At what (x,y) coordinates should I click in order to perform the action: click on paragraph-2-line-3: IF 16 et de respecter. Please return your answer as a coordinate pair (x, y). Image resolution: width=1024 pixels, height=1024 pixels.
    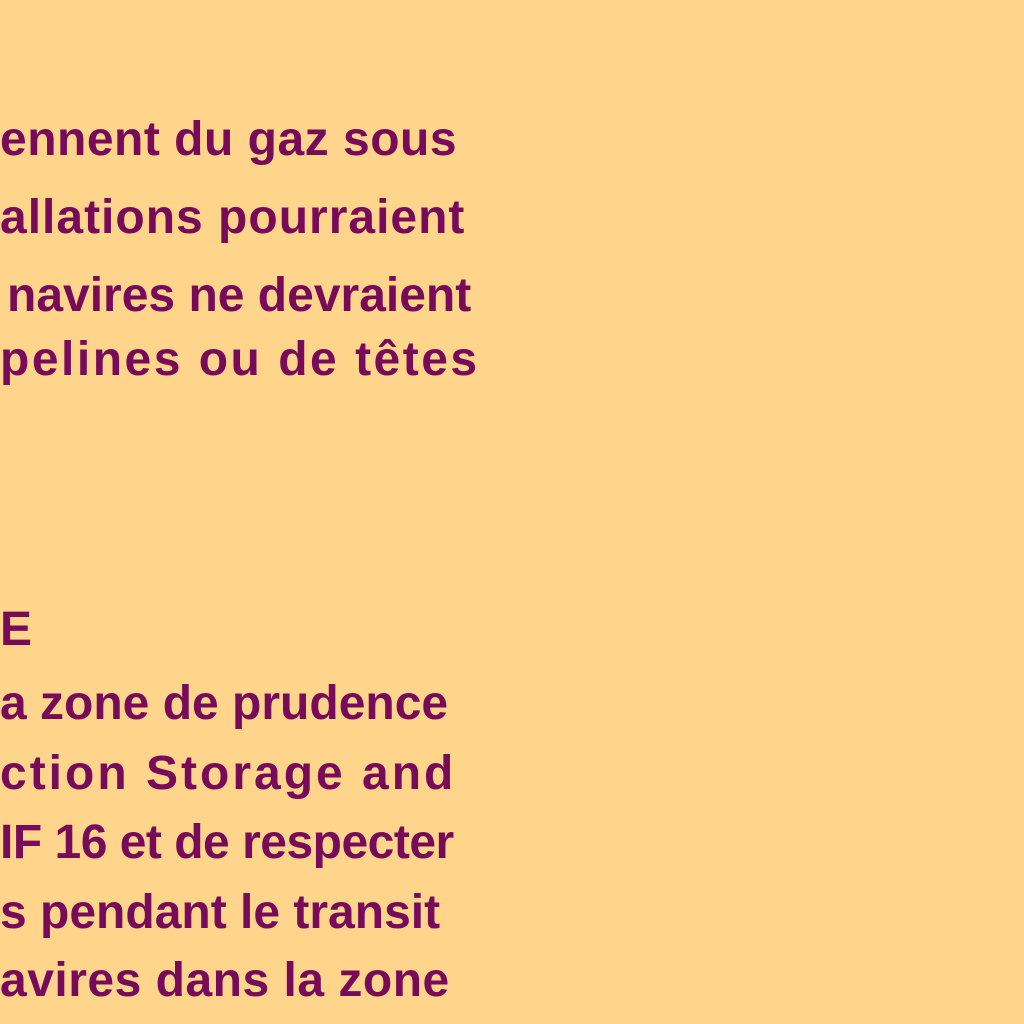
    Looking at the image, I should click on (227, 842).